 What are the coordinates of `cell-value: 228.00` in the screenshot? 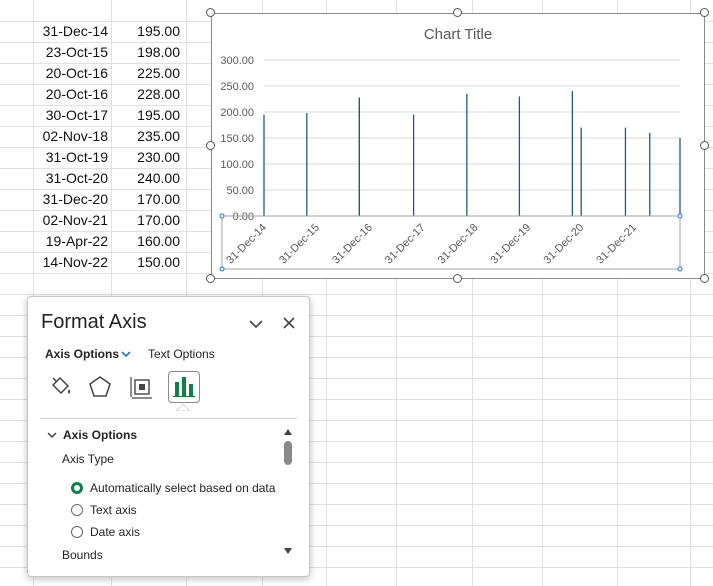 It's located at (146, 94).